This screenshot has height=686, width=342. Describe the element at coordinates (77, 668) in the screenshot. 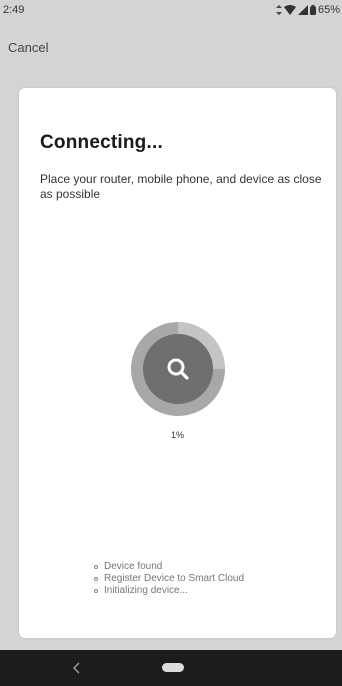

I see `back-icon` at that location.